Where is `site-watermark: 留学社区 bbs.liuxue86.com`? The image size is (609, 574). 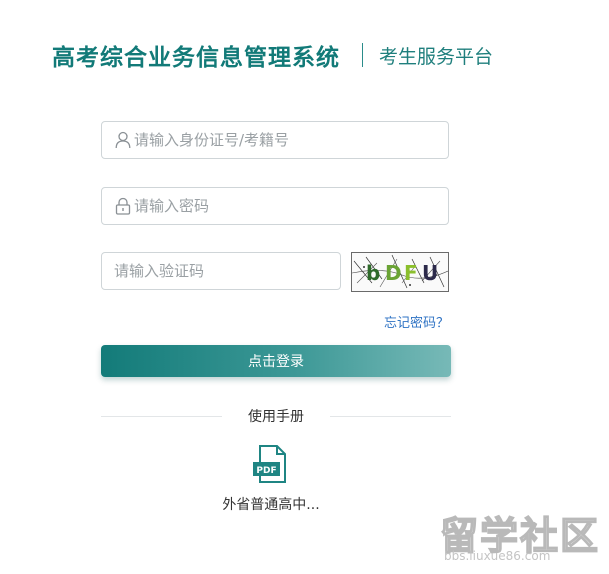
site-watermark: 留学社区 bbs.liuxue86.com is located at coordinates (520, 536).